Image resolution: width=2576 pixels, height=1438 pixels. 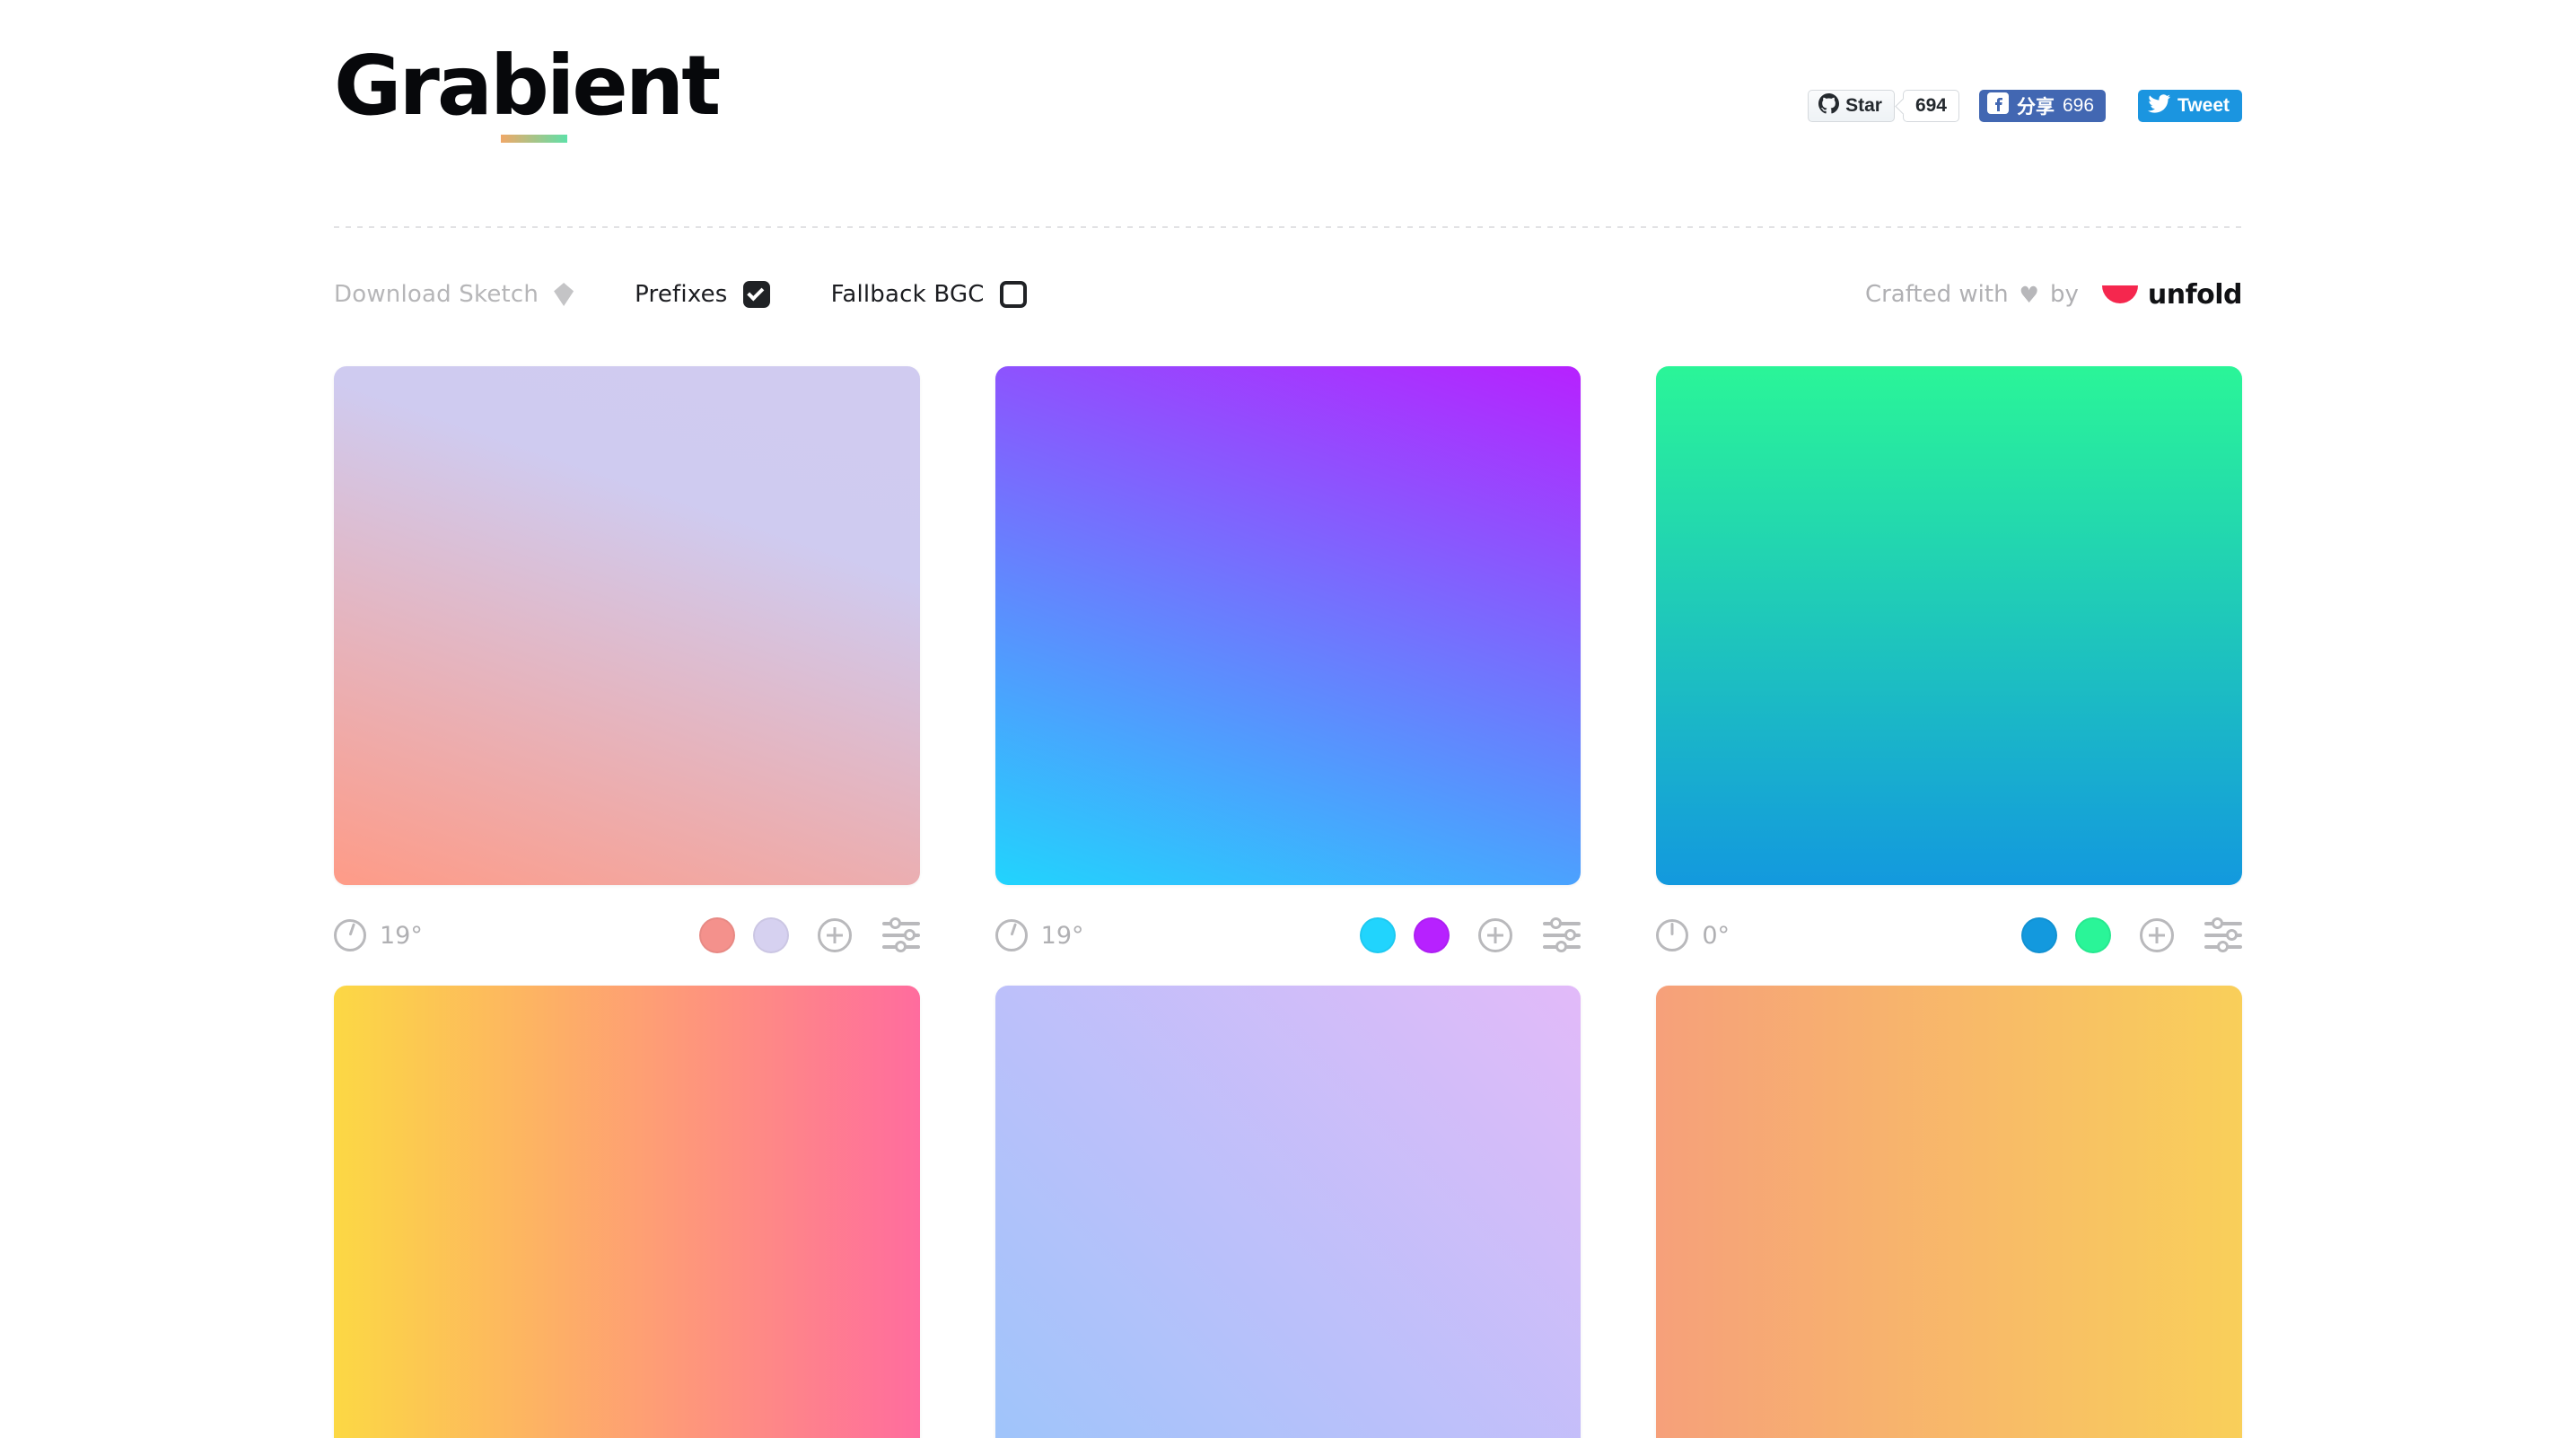 I want to click on fallback-bgc-label: Fallback BGC, so click(x=907, y=294).